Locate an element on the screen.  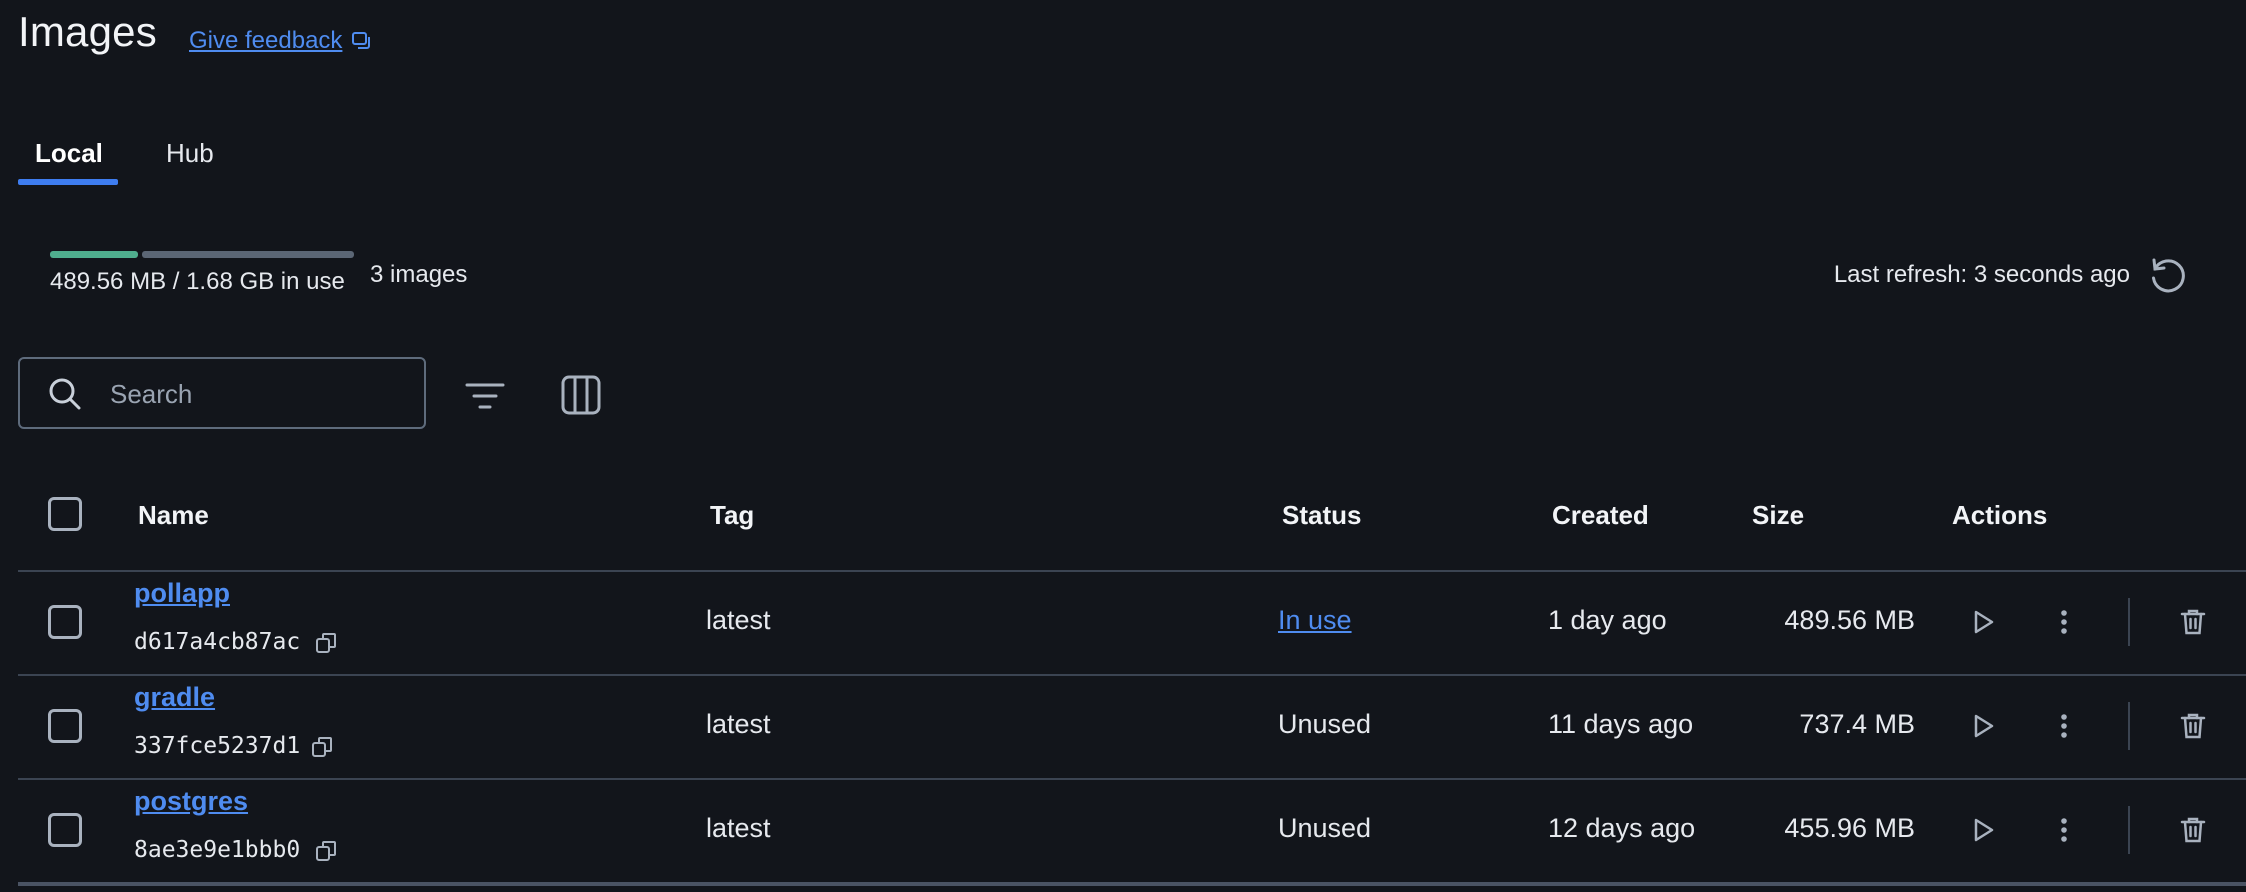
columns-icon is located at coordinates (581, 395).